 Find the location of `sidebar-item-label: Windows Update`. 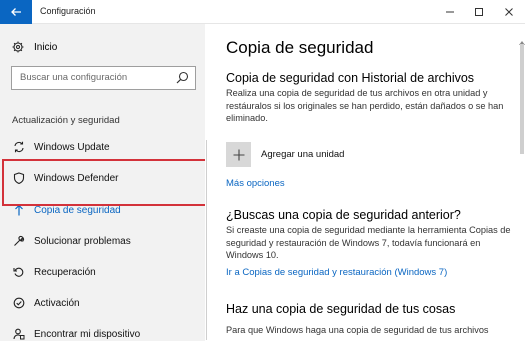

sidebar-item-label: Windows Update is located at coordinates (72, 147).